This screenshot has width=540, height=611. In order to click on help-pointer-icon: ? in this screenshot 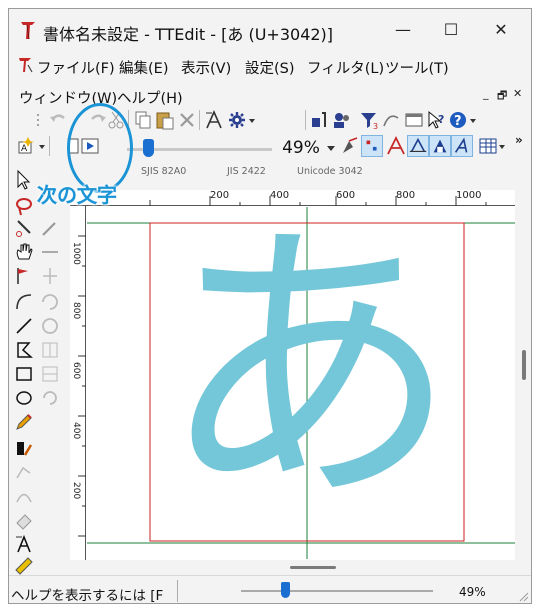, I will do `click(436, 120)`.